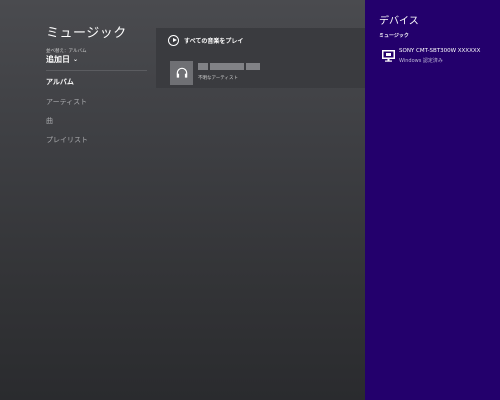 The height and width of the screenshot is (400, 500). I want to click on headphones-icon, so click(181, 72).